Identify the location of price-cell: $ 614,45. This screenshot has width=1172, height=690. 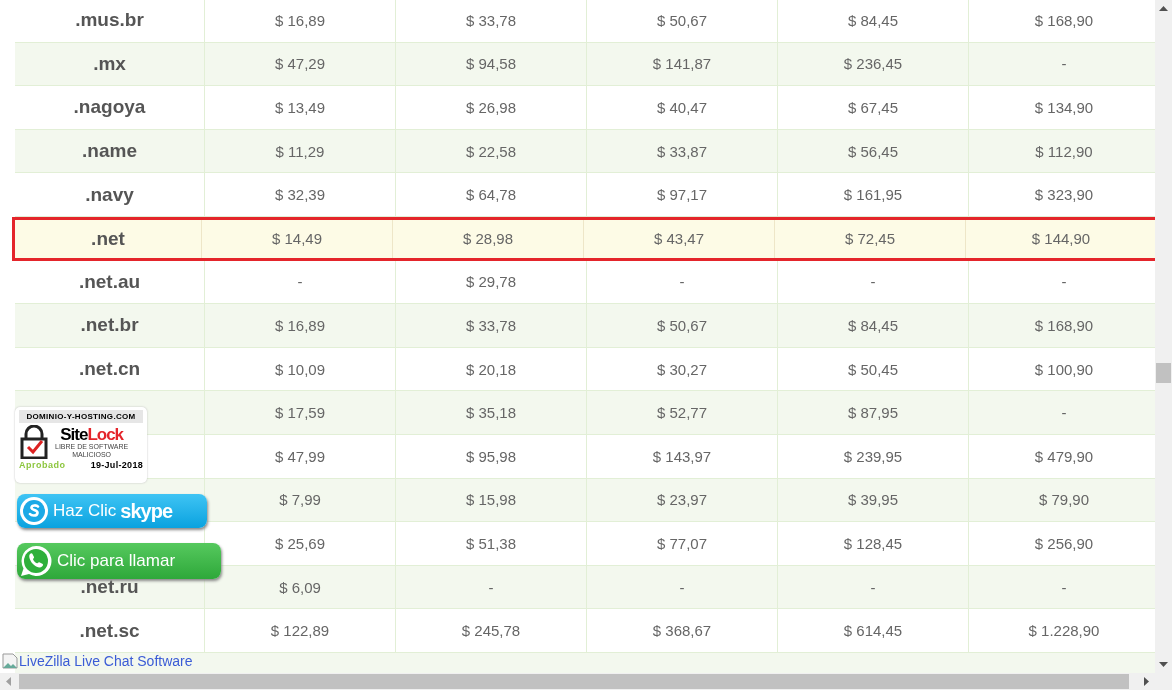
(873, 631).